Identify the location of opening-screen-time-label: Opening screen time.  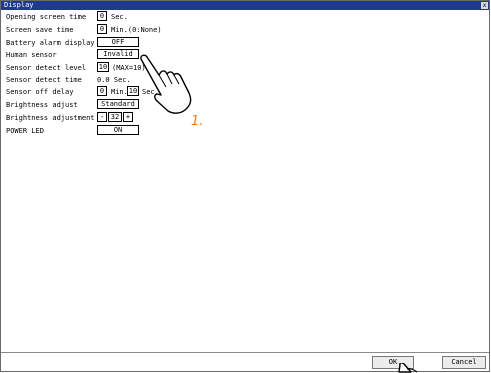
(46, 17).